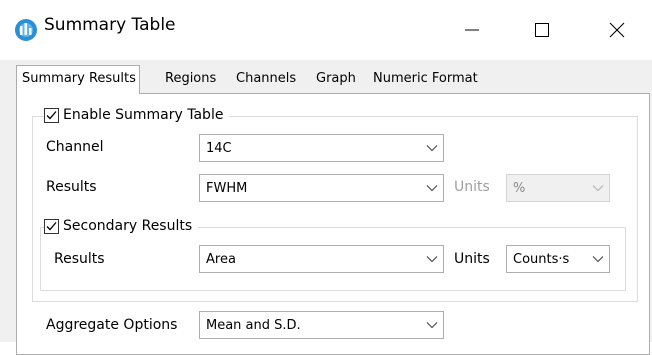  Describe the element at coordinates (321, 259) in the screenshot. I see `secondary-results-select: Area` at that location.